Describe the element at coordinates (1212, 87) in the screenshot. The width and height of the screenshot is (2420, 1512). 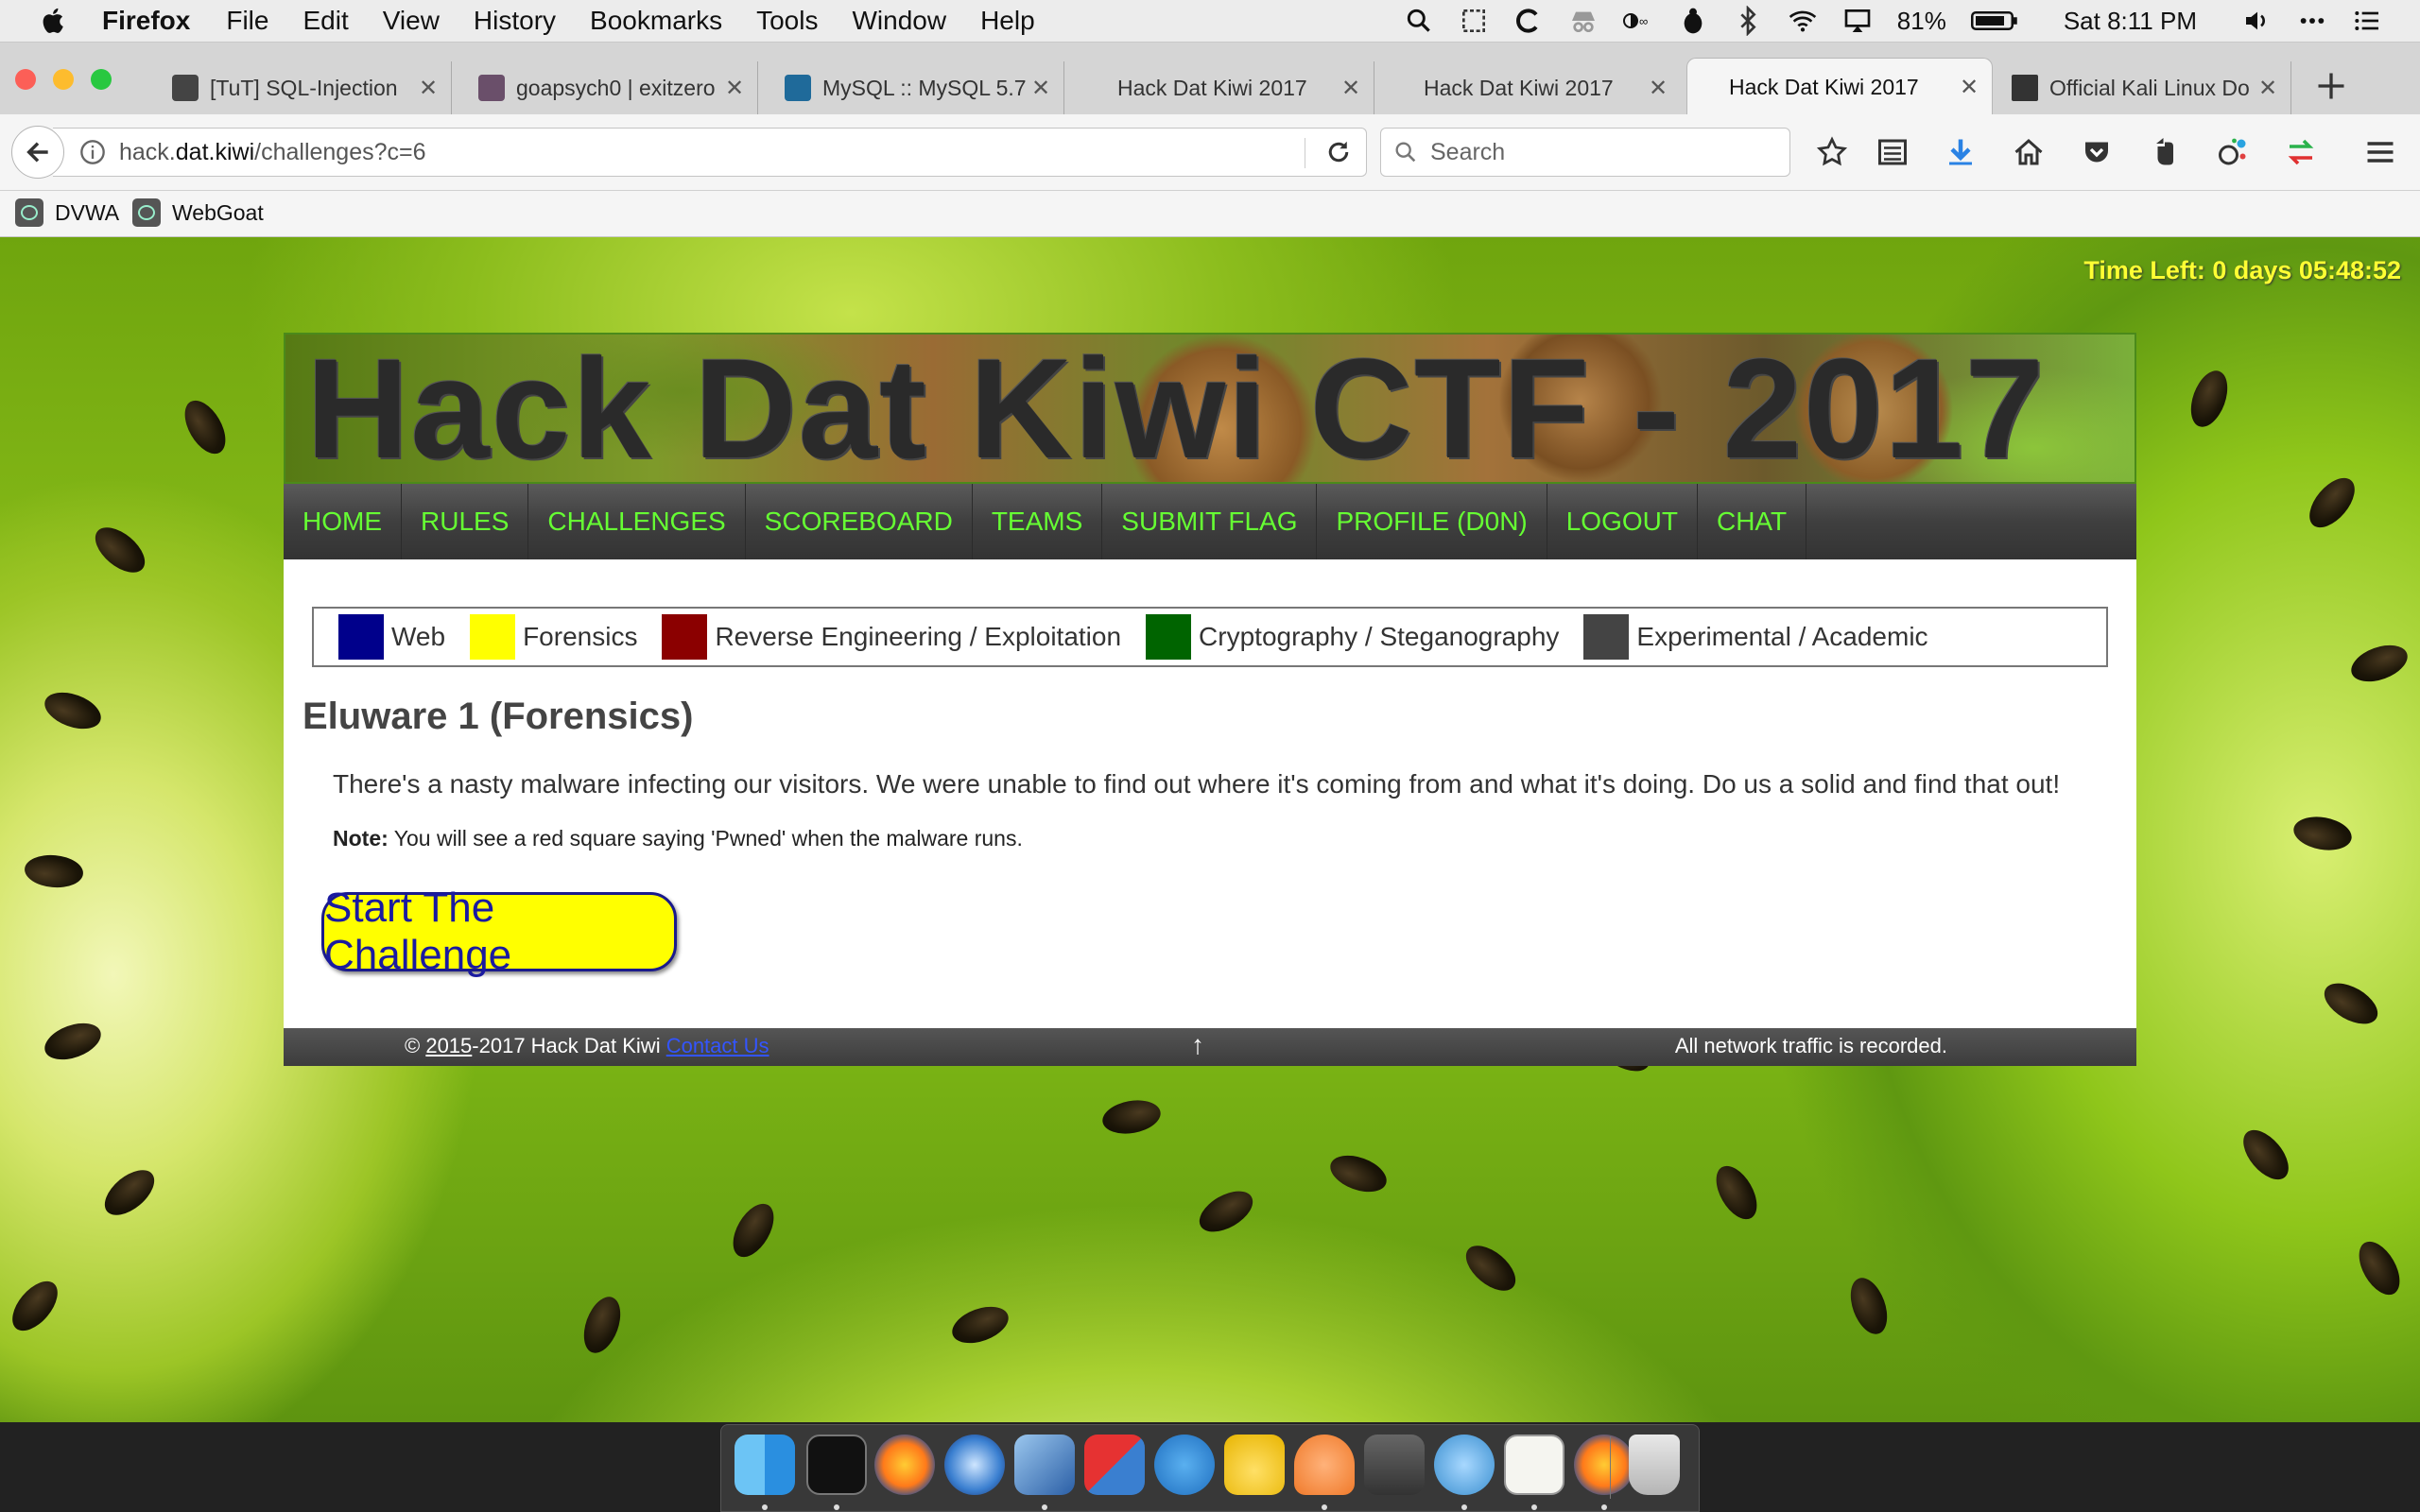
I see `tab-label: Hack Dat Kiwi 2017` at that location.